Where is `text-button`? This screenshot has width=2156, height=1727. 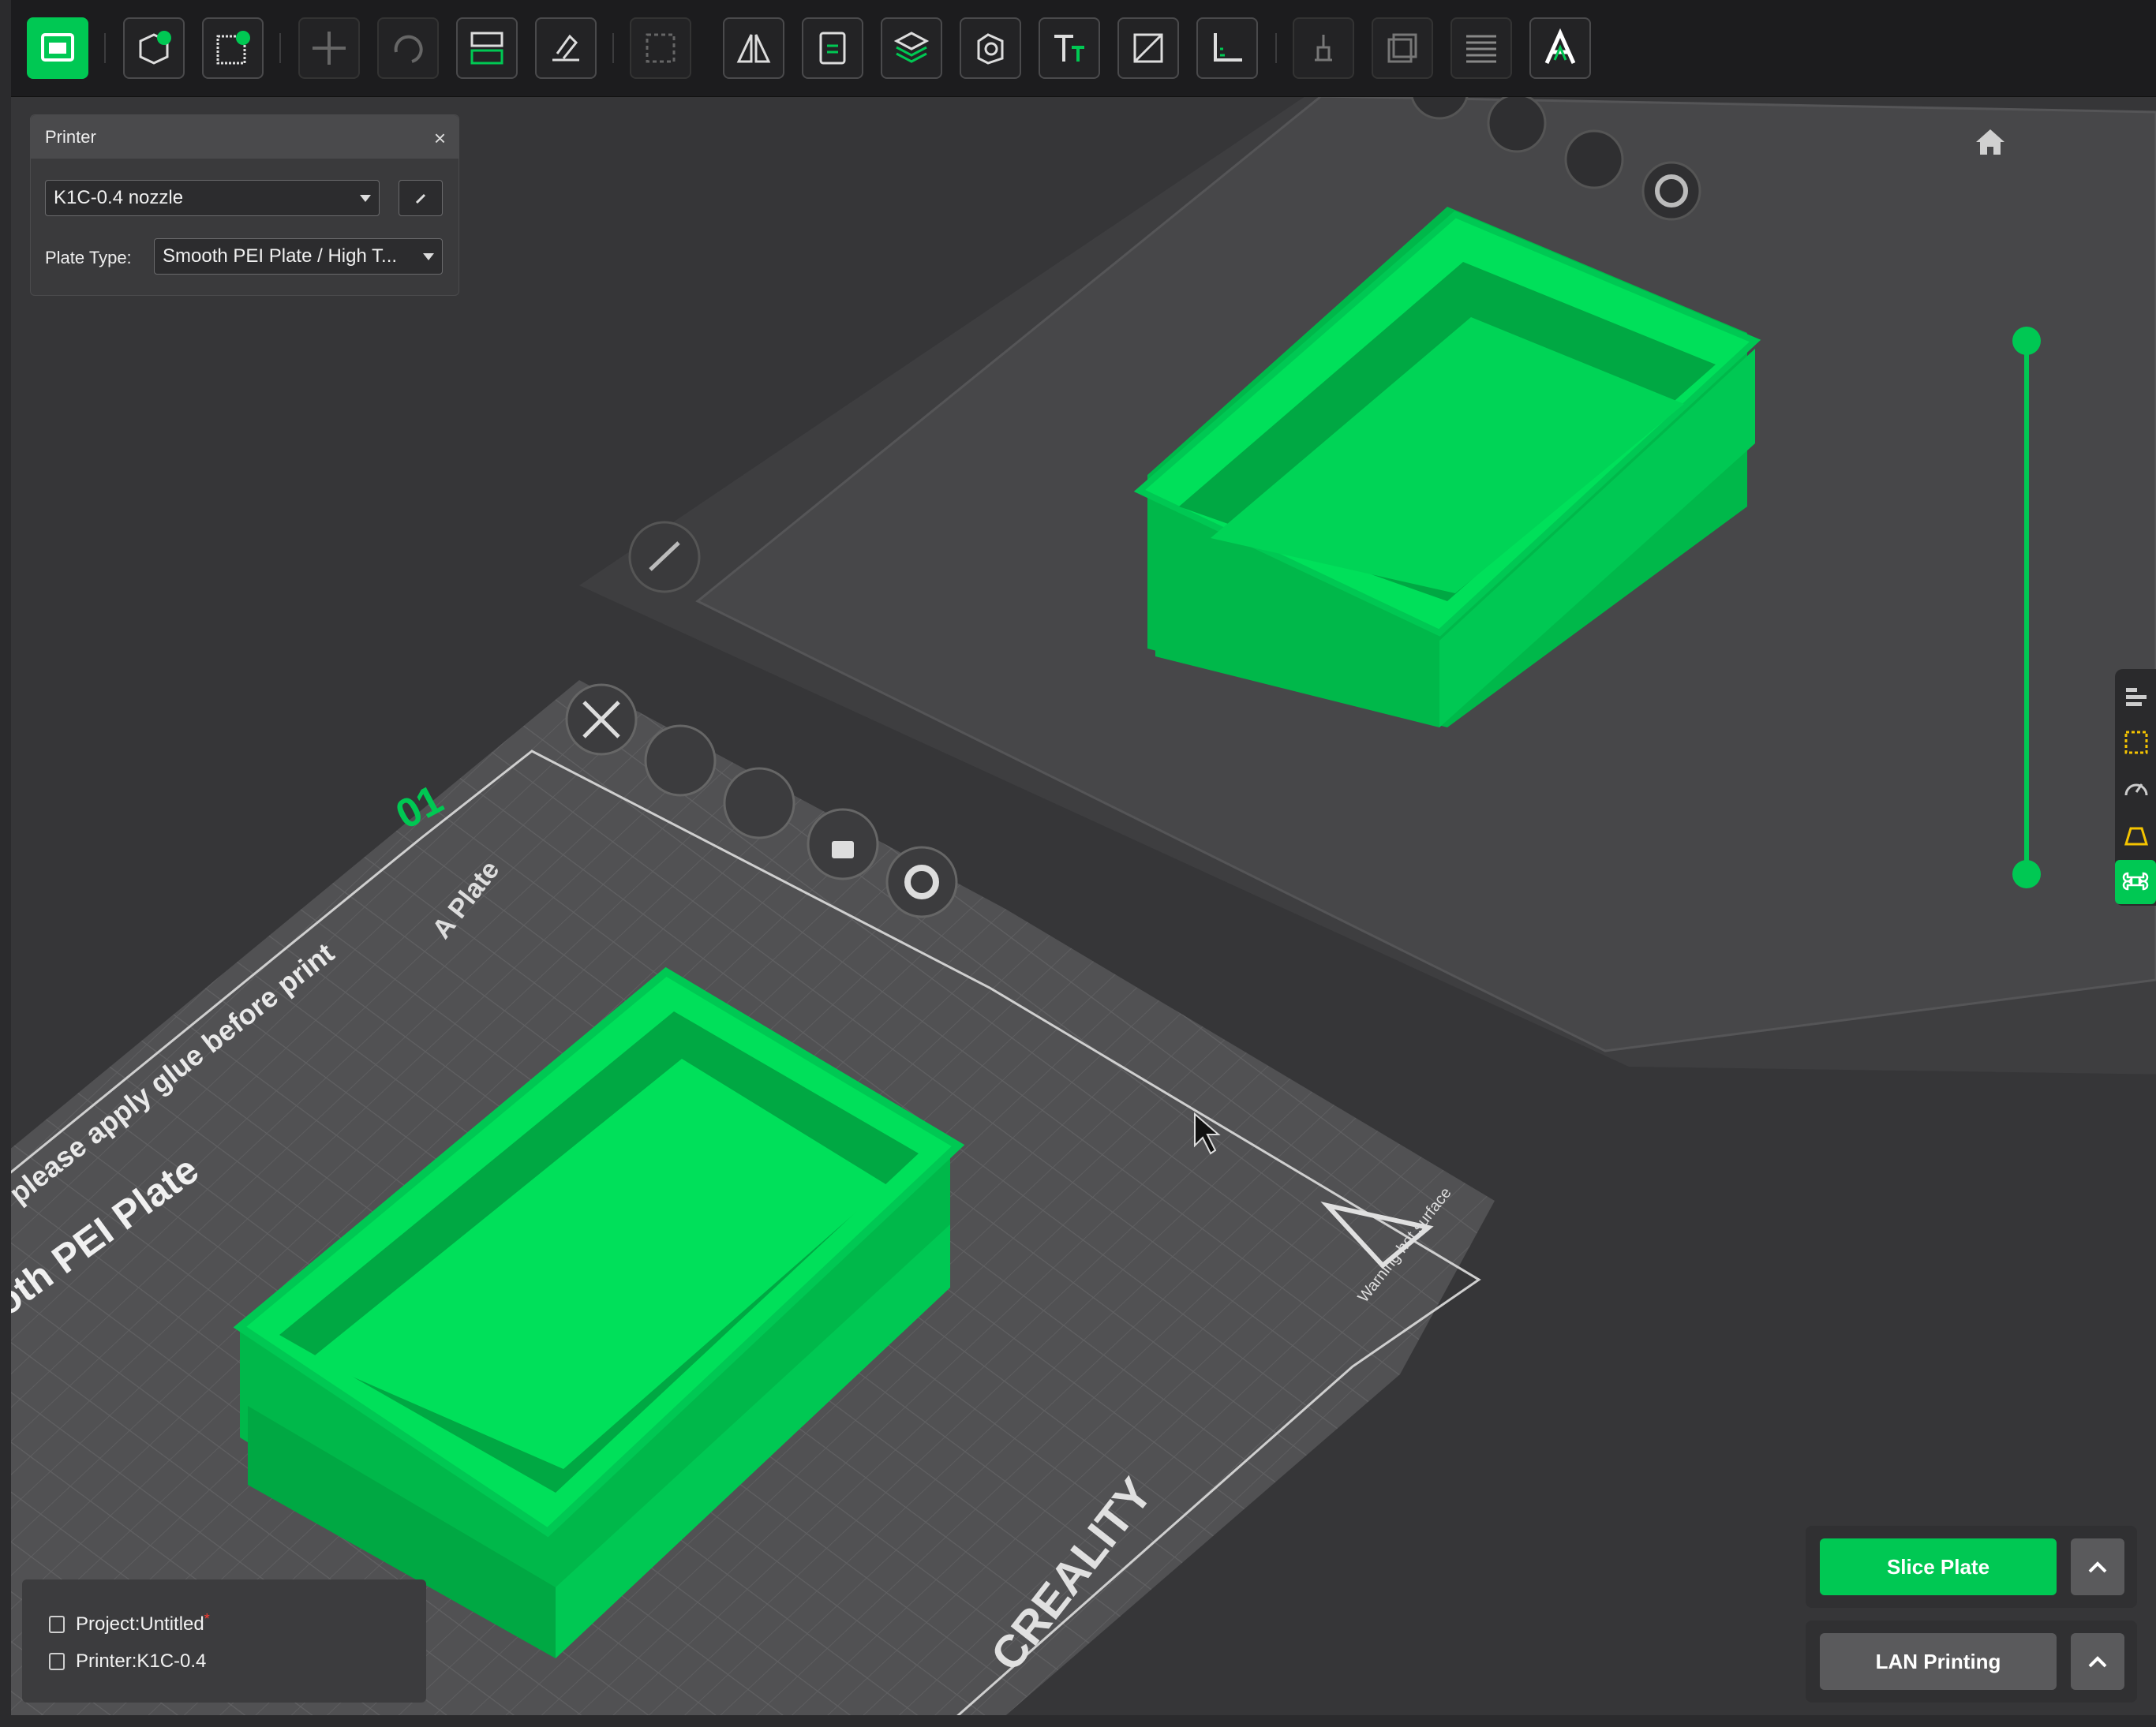
text-button is located at coordinates (1069, 48).